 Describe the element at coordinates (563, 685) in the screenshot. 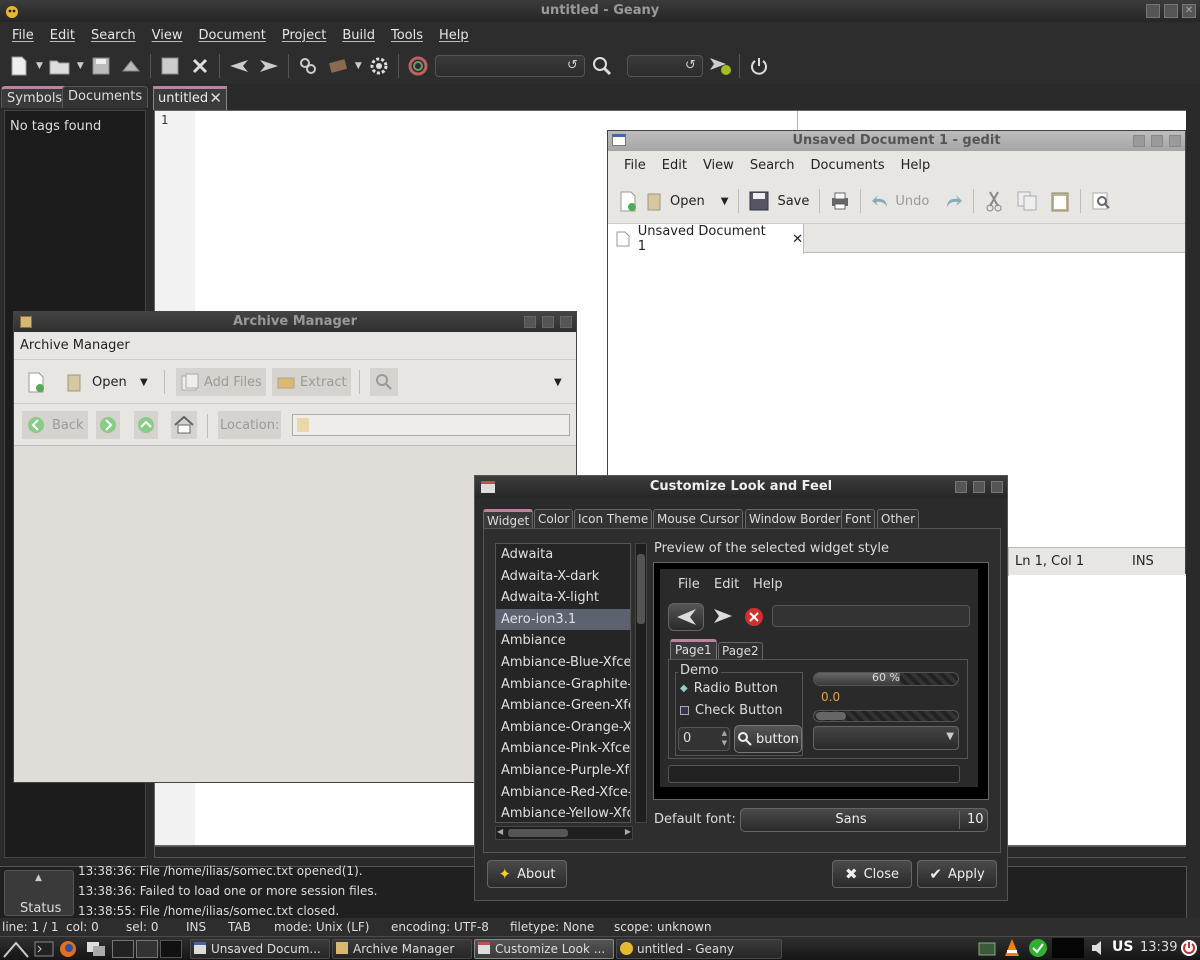

I see `list-item: Ambiance-Graphite-Xf` at that location.